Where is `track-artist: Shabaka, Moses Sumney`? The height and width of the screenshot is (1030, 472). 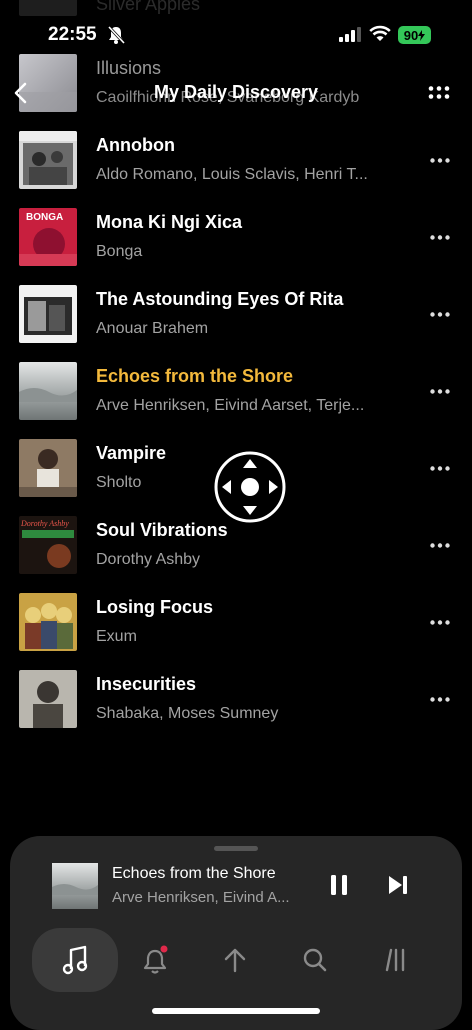 track-artist: Shabaka, Moses Sumney is located at coordinates (187, 713).